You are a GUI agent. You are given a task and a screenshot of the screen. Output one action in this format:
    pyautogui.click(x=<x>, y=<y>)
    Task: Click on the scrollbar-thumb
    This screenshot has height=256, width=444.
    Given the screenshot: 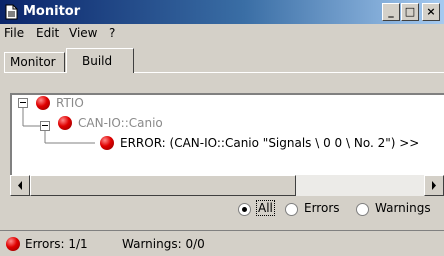 What is the action you would take?
    pyautogui.click(x=163, y=185)
    